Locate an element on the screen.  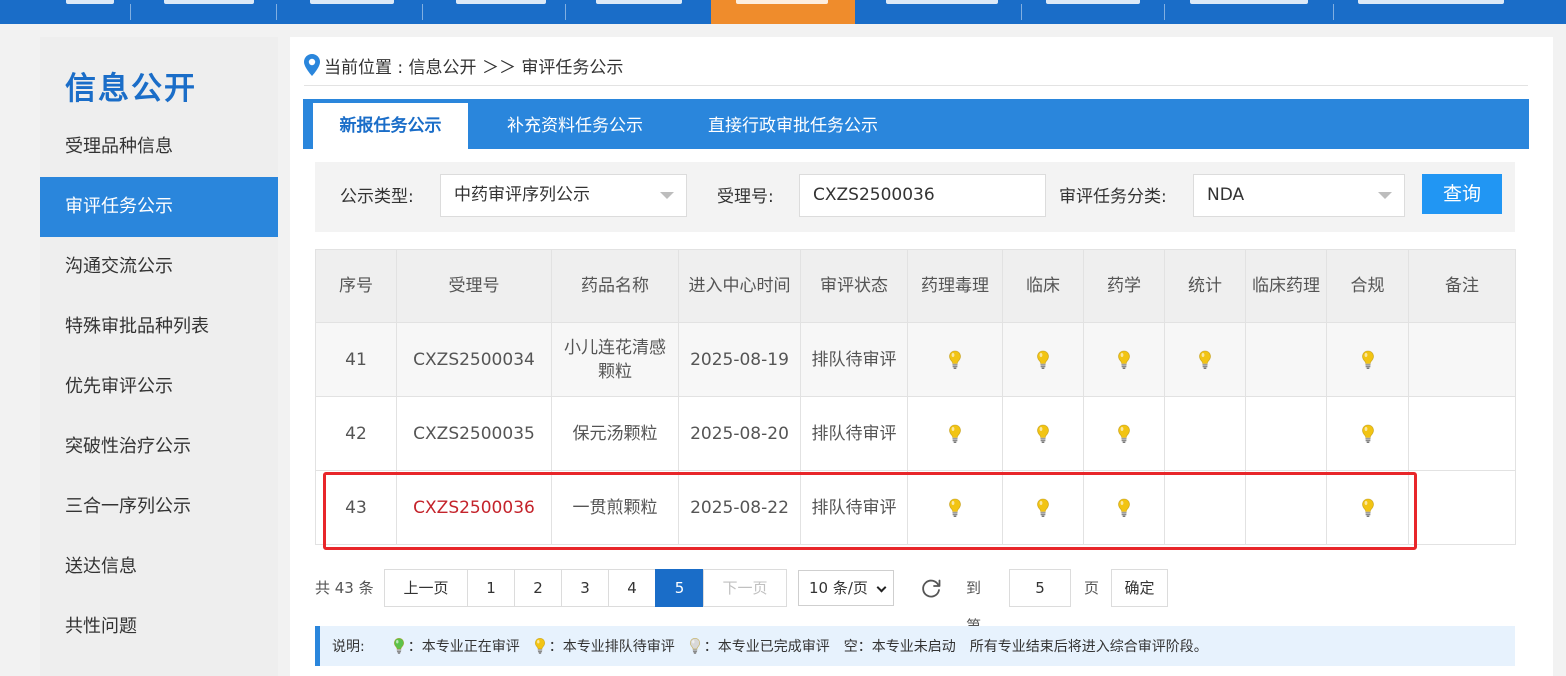
cell-status: 排队待审评 is located at coordinates (854, 359).